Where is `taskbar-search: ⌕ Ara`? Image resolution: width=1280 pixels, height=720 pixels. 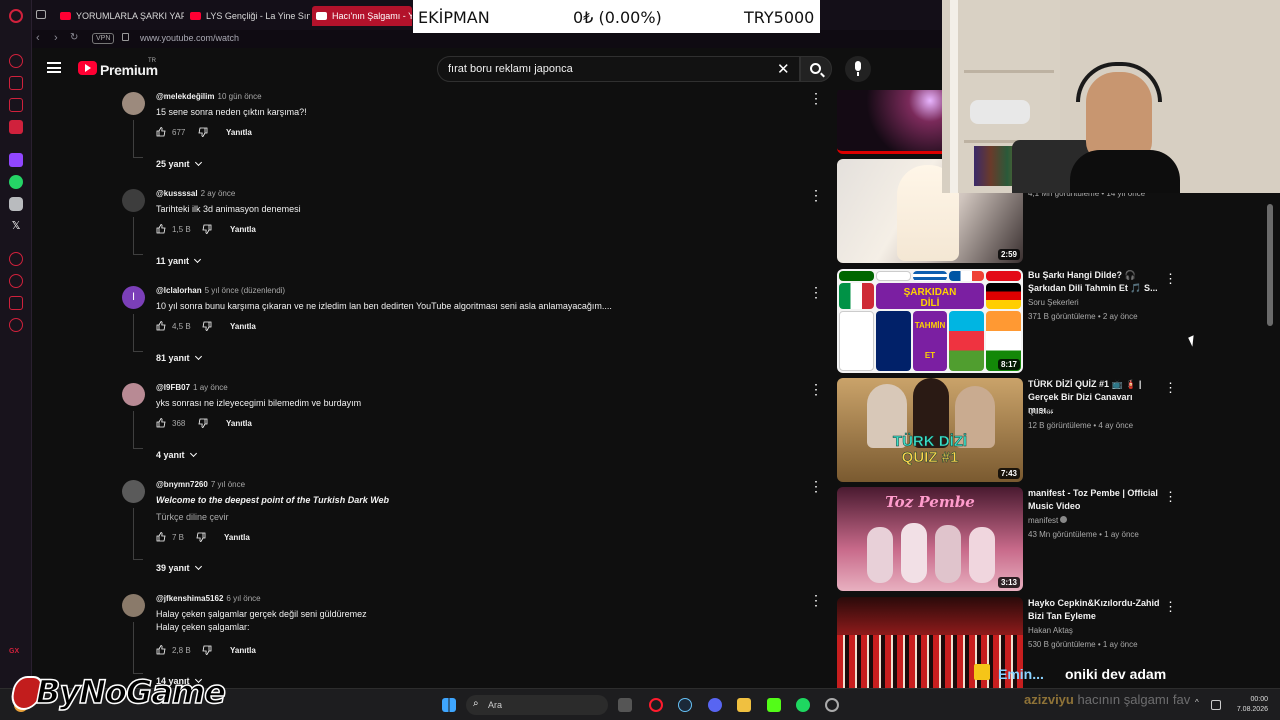
taskbar-search: ⌕ Ara is located at coordinates (537, 705).